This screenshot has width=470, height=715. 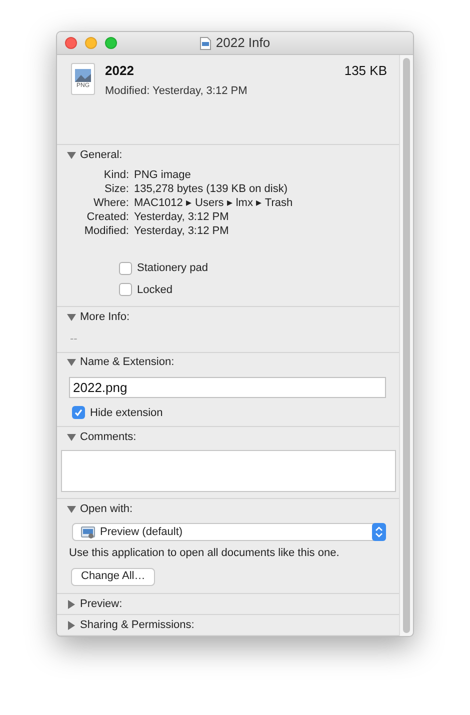 I want to click on checkbox-label: Locked, so click(x=154, y=290).